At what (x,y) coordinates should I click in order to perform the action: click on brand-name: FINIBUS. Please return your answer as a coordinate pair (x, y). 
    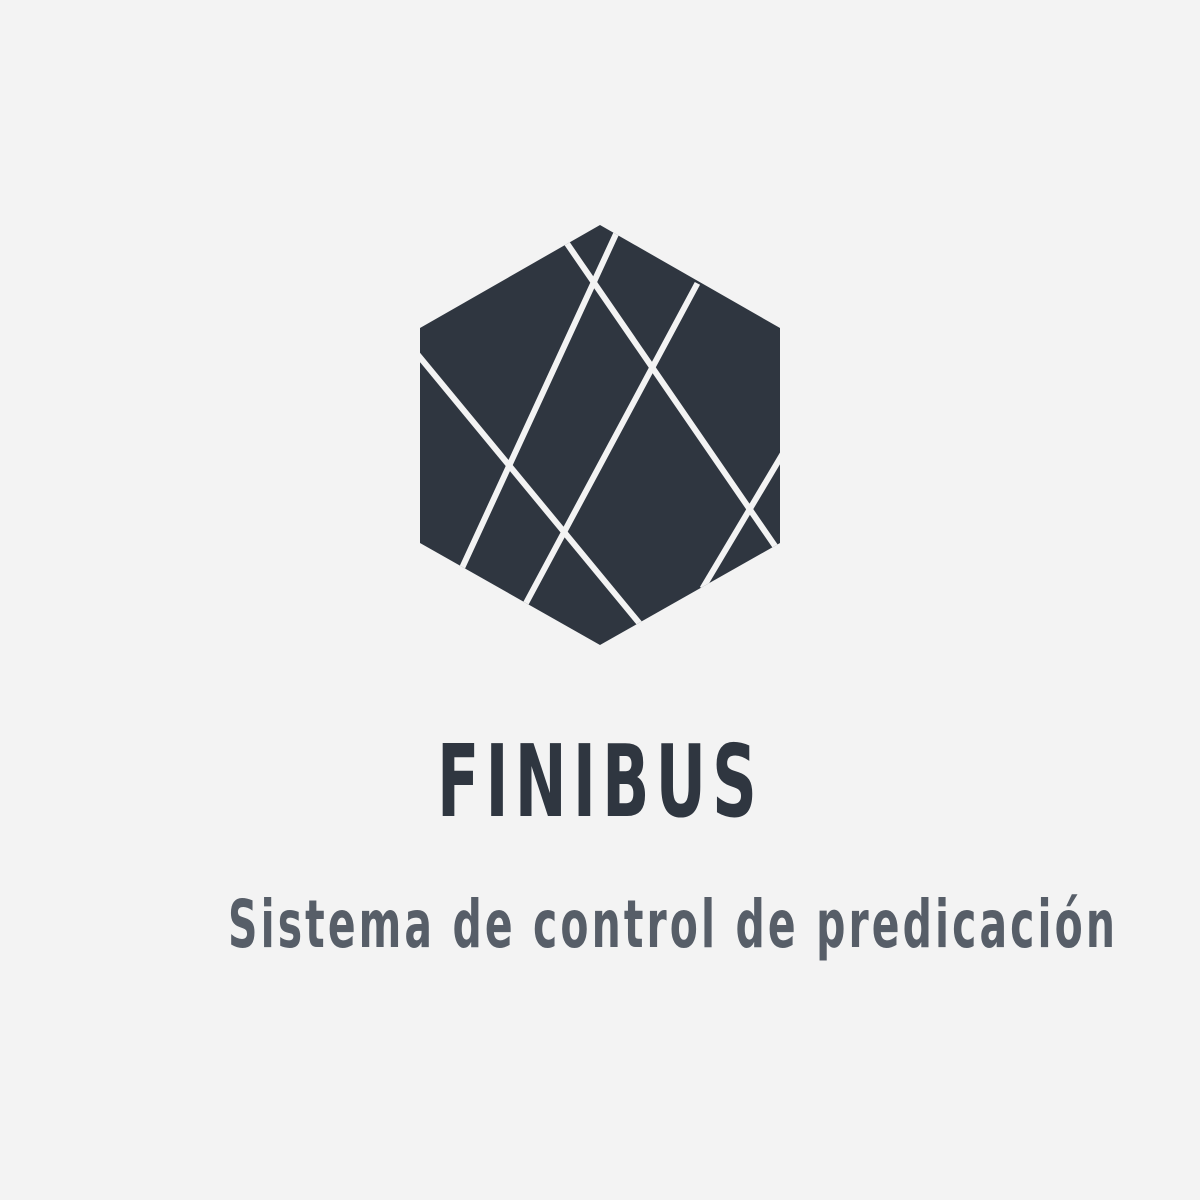
    Looking at the image, I should click on (600, 781).